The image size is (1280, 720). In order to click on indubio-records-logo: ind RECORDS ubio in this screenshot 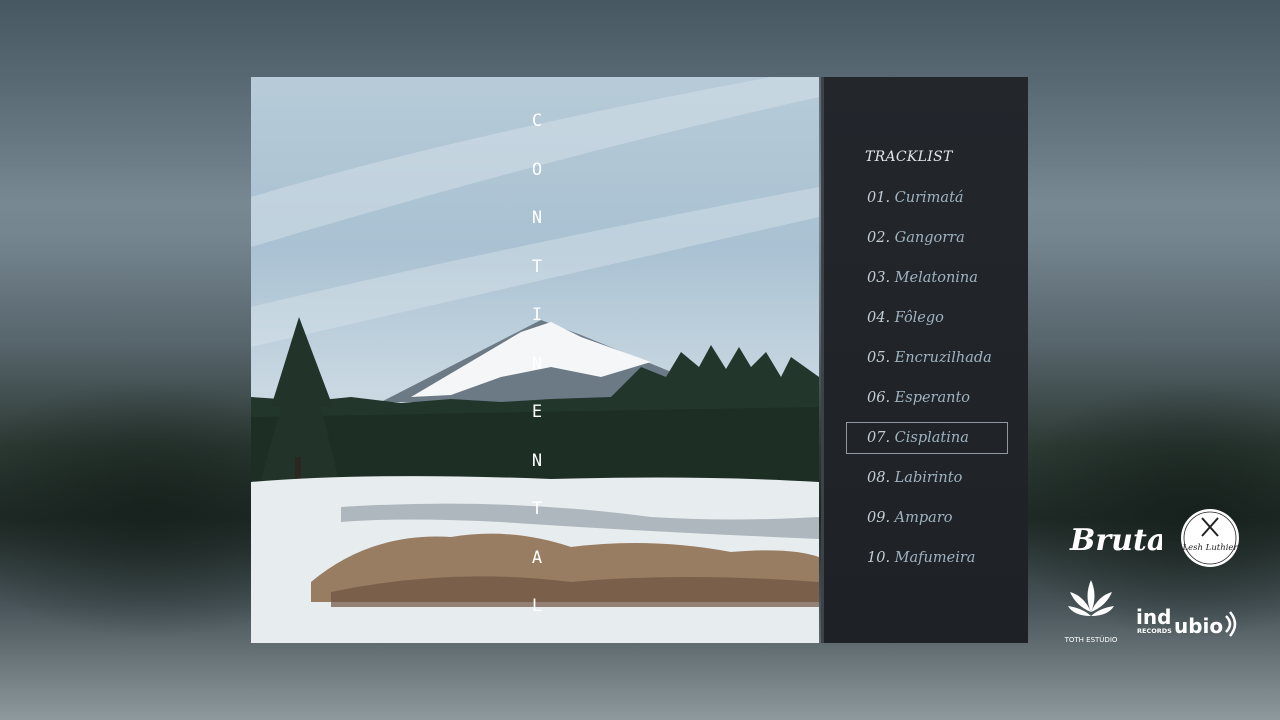, I will do `click(1188, 622)`.